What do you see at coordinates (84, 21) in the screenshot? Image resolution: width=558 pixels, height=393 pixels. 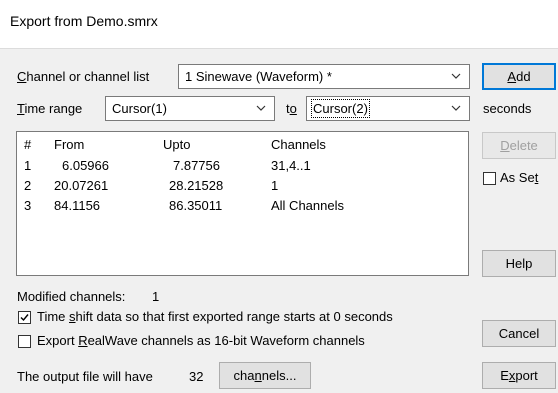 I see `window-title: Export from Demo.smrx` at bounding box center [84, 21].